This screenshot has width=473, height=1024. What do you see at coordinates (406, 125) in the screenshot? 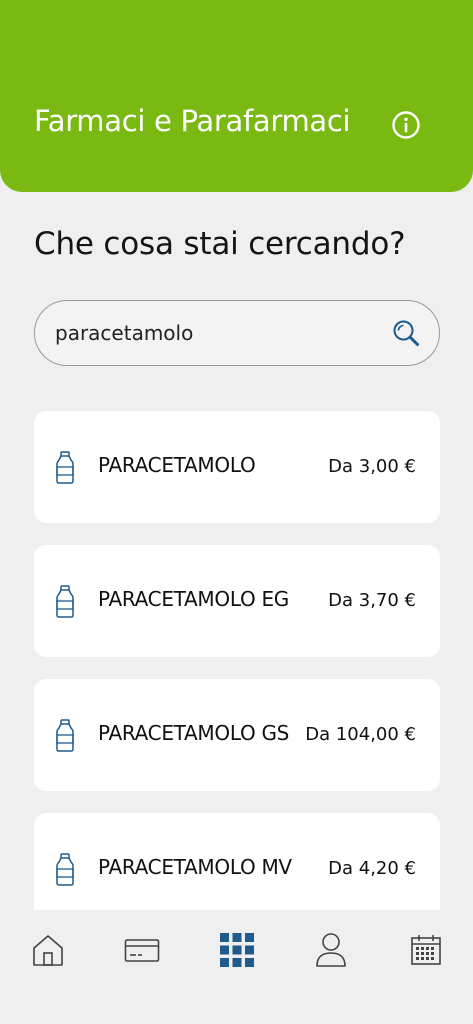
I see `info-icon` at bounding box center [406, 125].